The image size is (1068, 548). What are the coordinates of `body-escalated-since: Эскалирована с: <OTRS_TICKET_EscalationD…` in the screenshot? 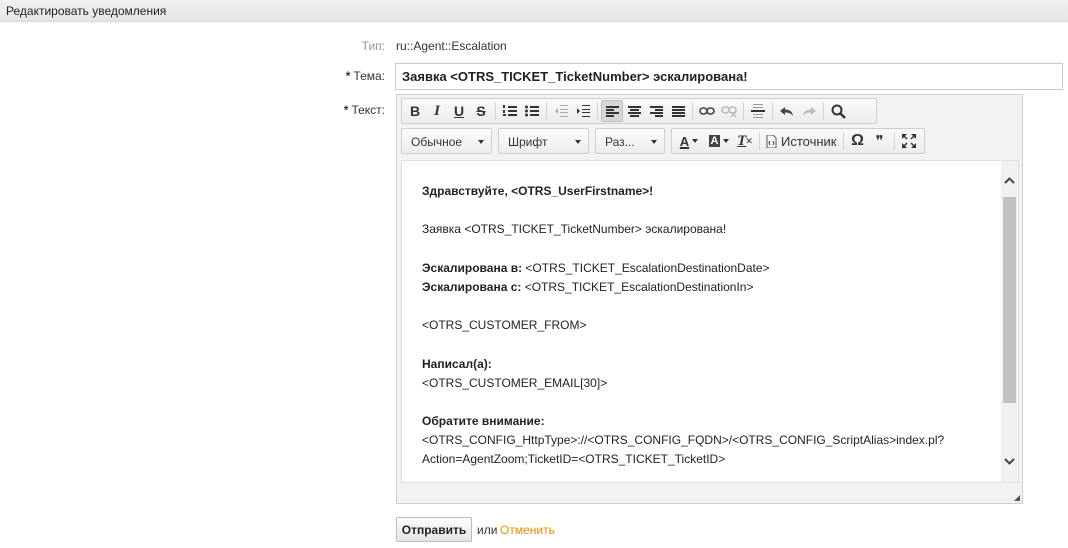 It's located at (587, 287).